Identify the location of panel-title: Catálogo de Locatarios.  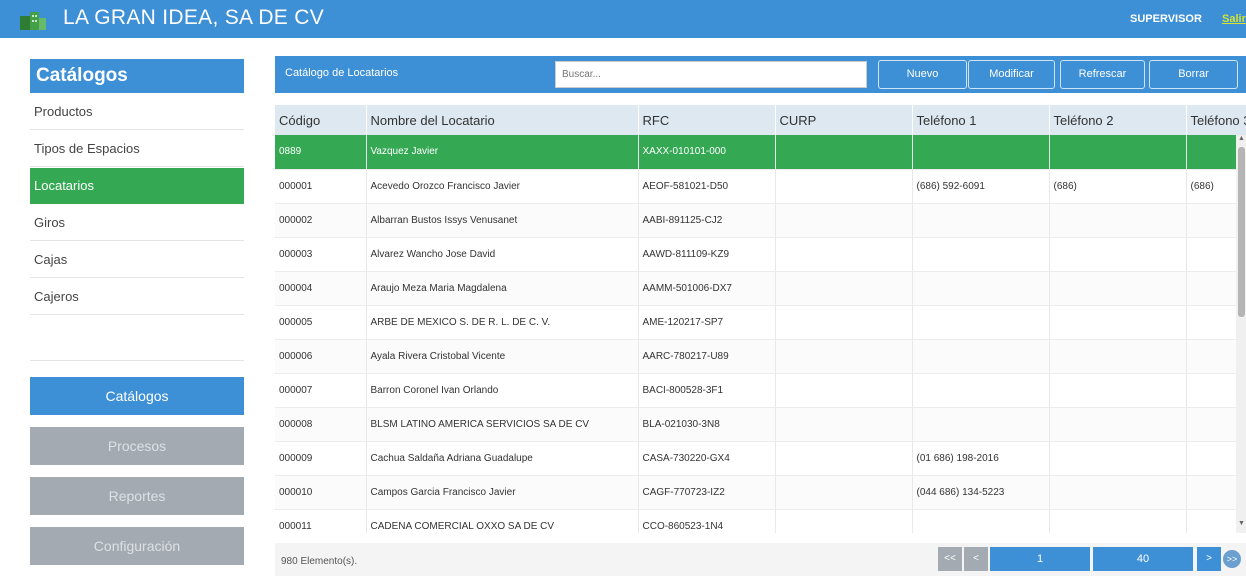
(342, 73).